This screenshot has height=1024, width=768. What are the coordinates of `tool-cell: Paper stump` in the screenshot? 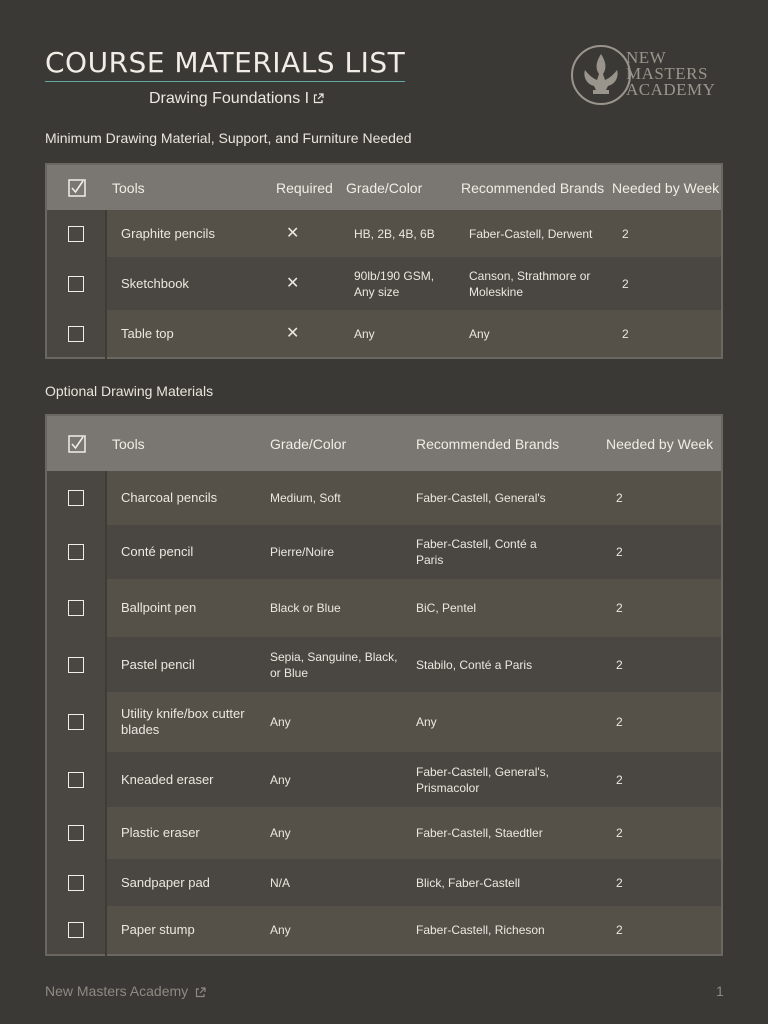 It's located at (187, 930).